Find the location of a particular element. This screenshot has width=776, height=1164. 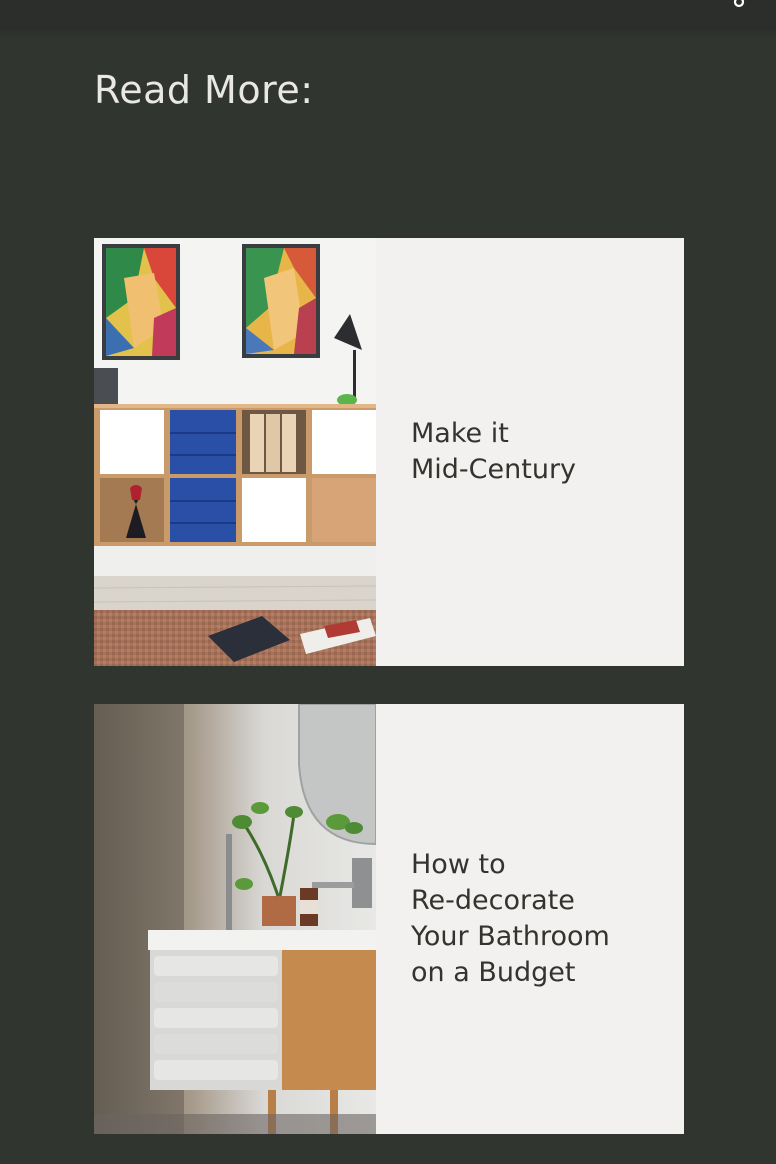

living-room-shelf-image is located at coordinates (235, 452).